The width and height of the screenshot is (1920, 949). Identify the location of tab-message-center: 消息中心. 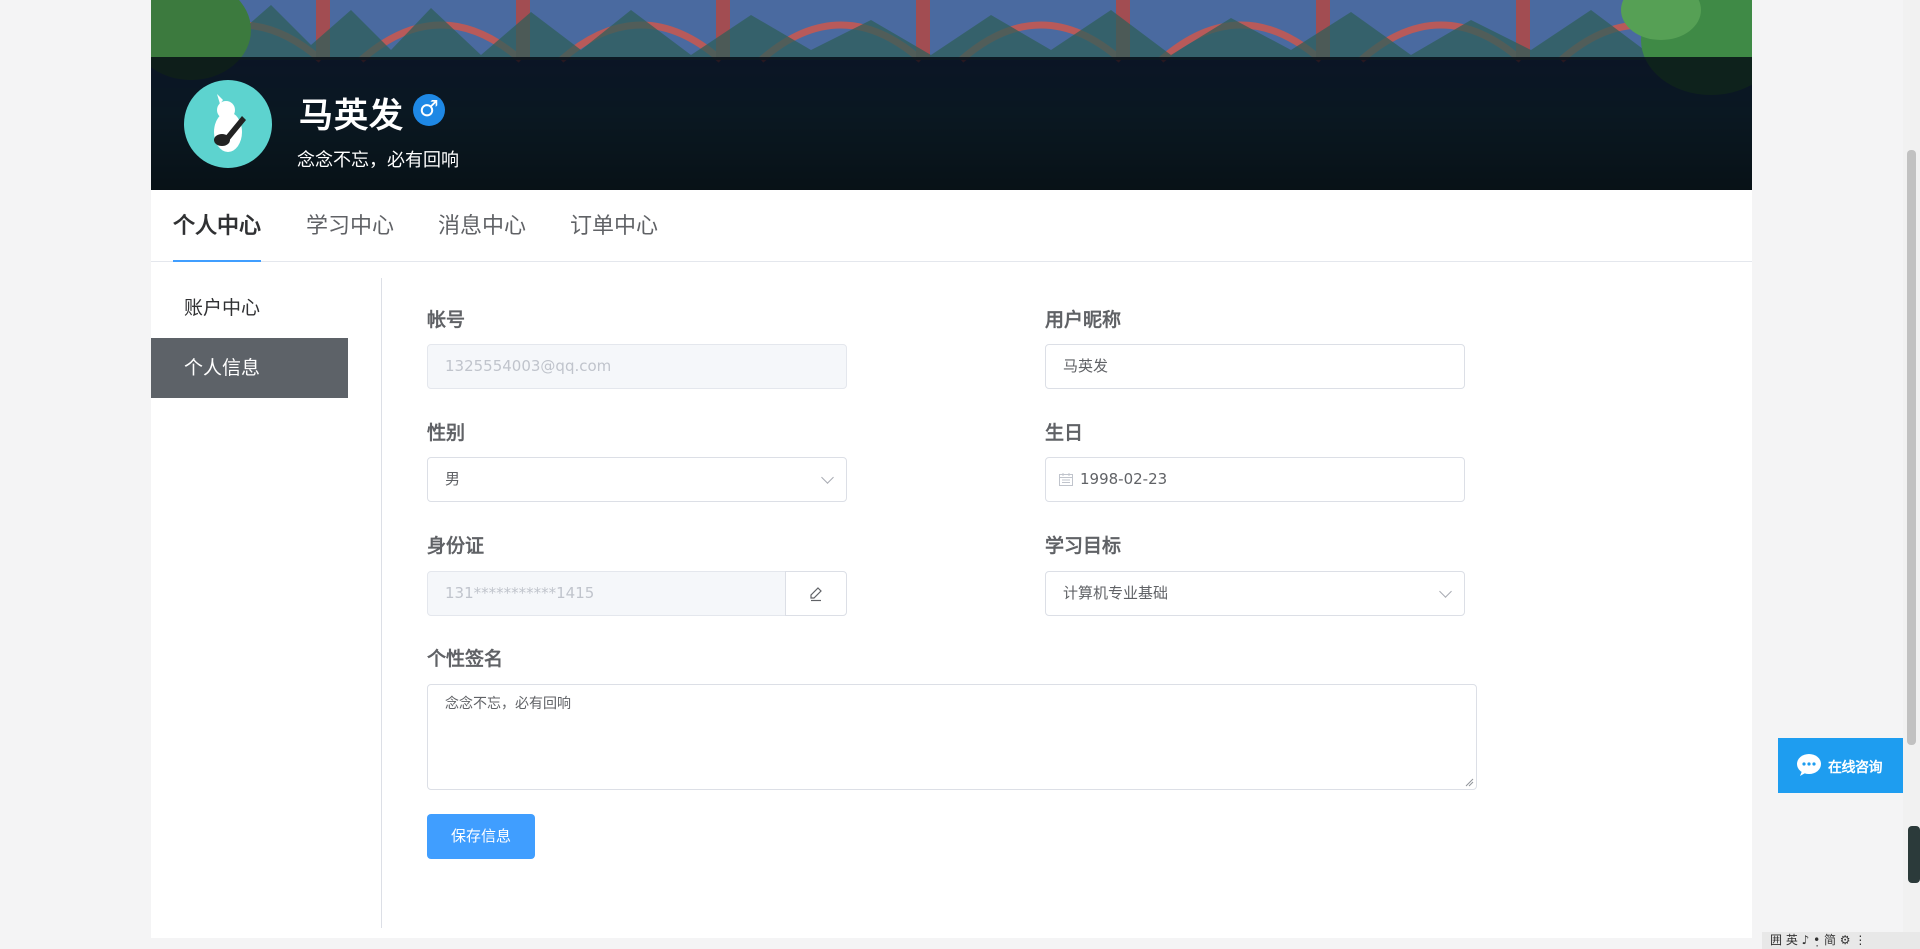
(482, 235).